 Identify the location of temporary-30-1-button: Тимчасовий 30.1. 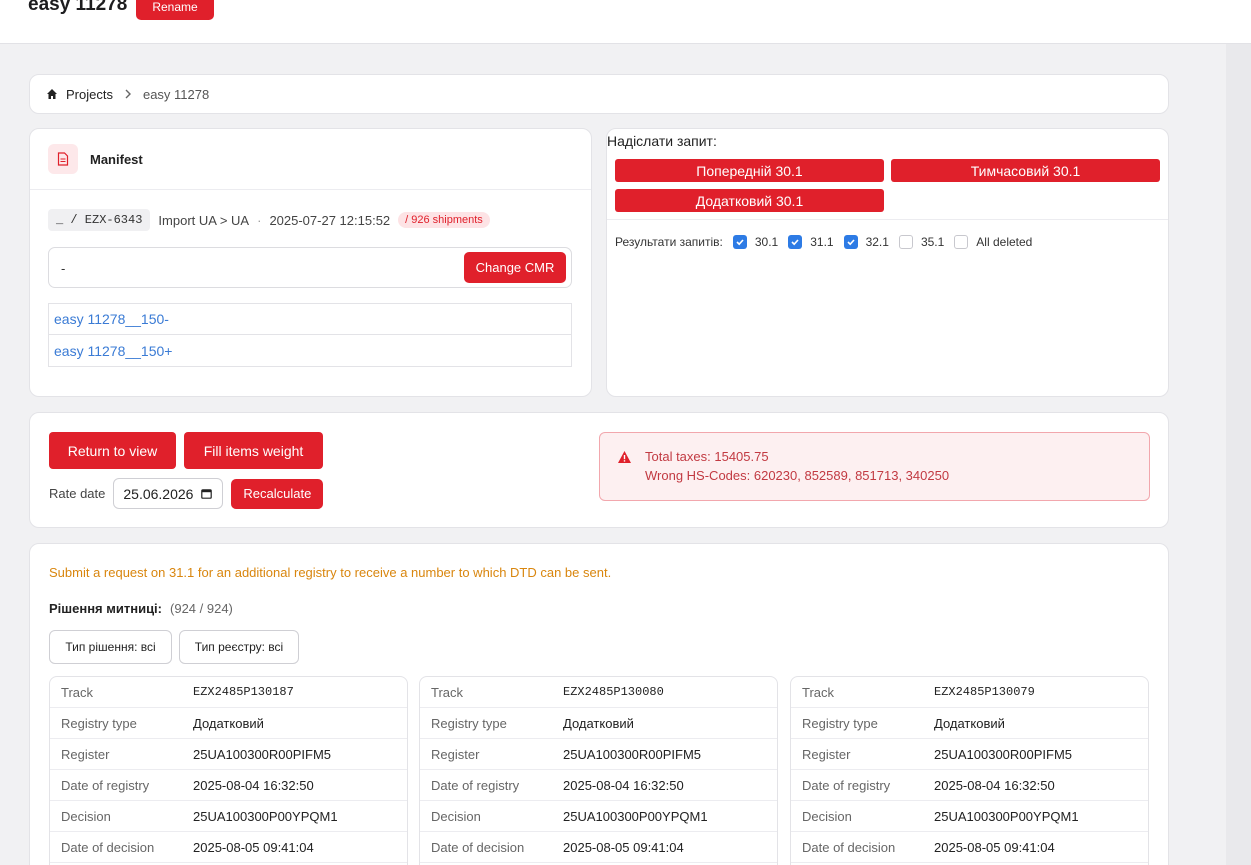
(1025, 170).